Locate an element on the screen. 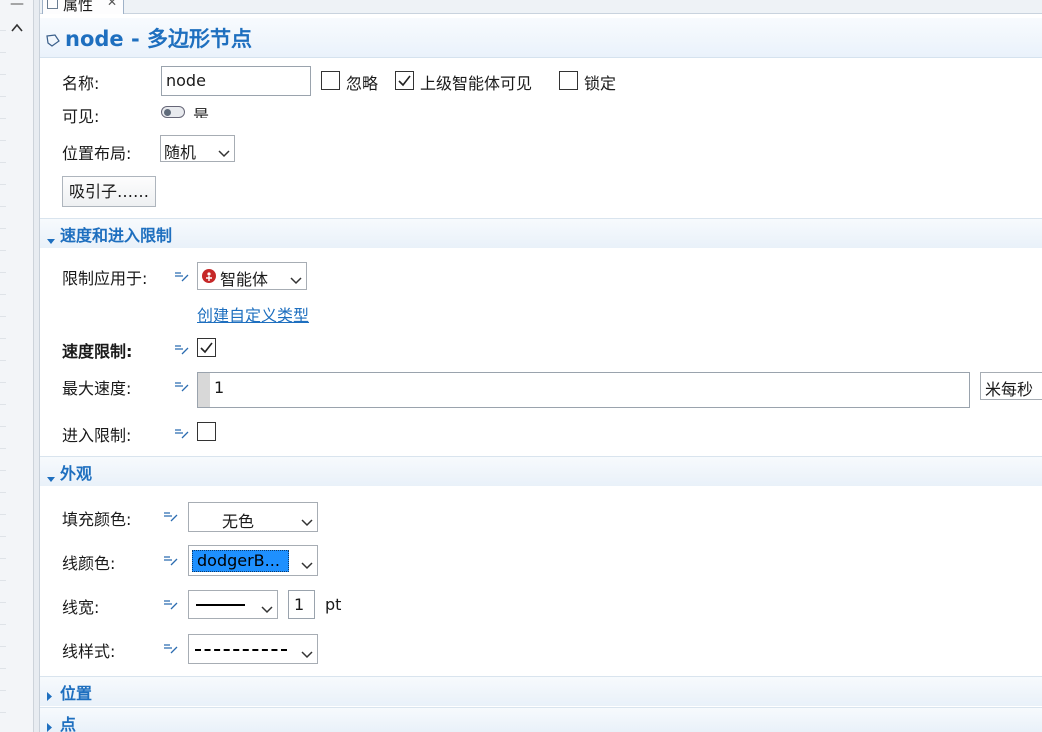 The height and width of the screenshot is (732, 1042). section-speed-title: 速度和进入限制 is located at coordinates (116, 235).